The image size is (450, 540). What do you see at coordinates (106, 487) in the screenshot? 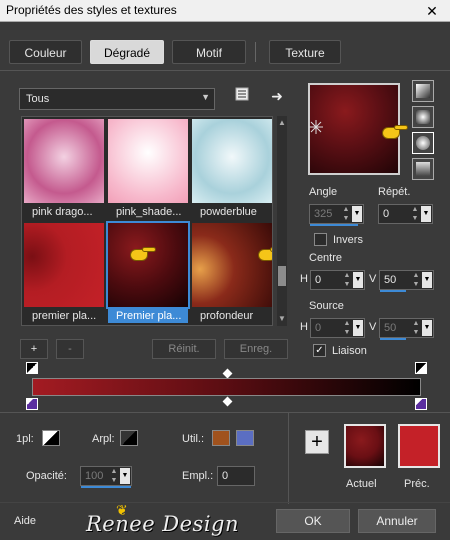
I see `opacity-slider-bar` at bounding box center [106, 487].